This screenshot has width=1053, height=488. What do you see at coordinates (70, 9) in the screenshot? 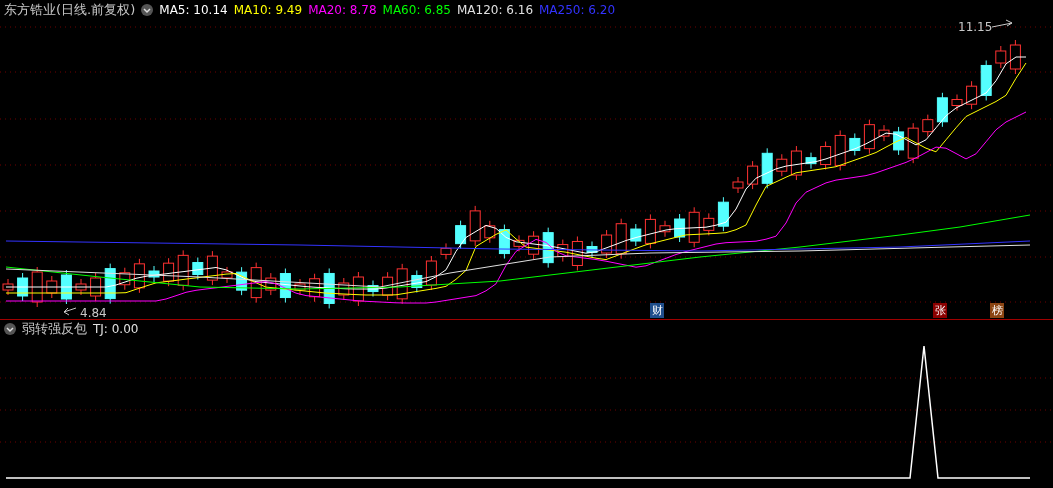
I see `chart-title: 东方锆业(日线.前复权)` at bounding box center [70, 9].